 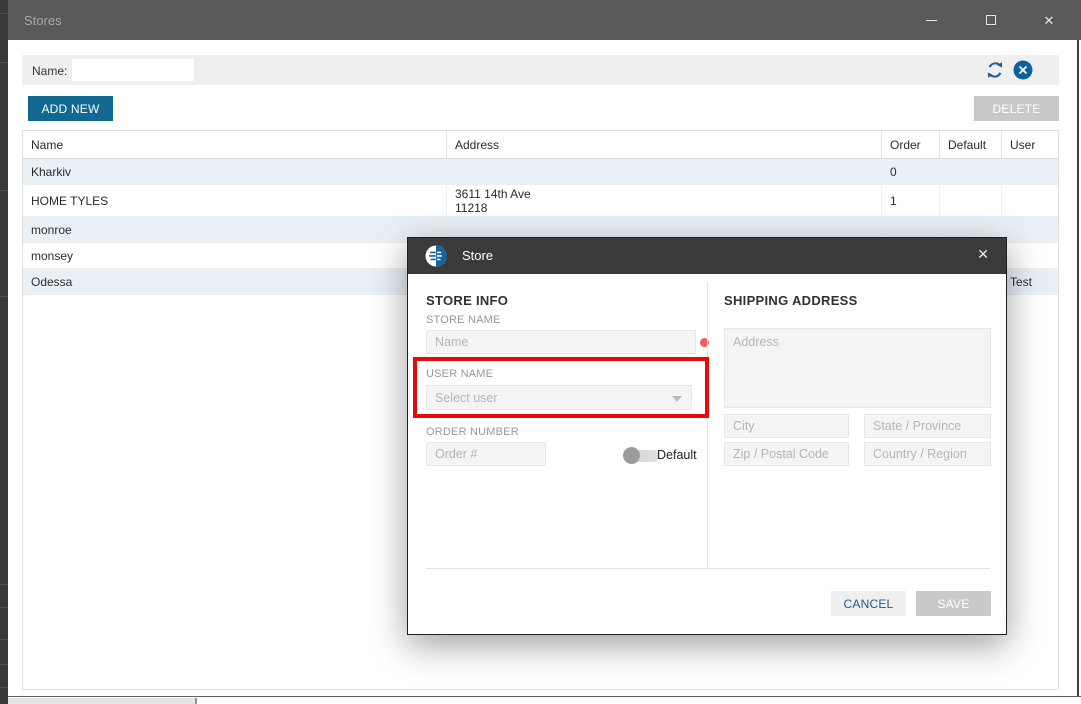 I want to click on table-header-row: Name Address Order Default User, so click(x=540, y=145).